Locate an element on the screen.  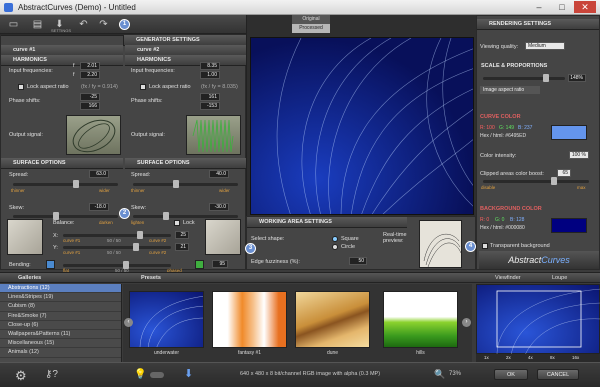
preset-thumb-underwater is located at coordinates (166, 319).